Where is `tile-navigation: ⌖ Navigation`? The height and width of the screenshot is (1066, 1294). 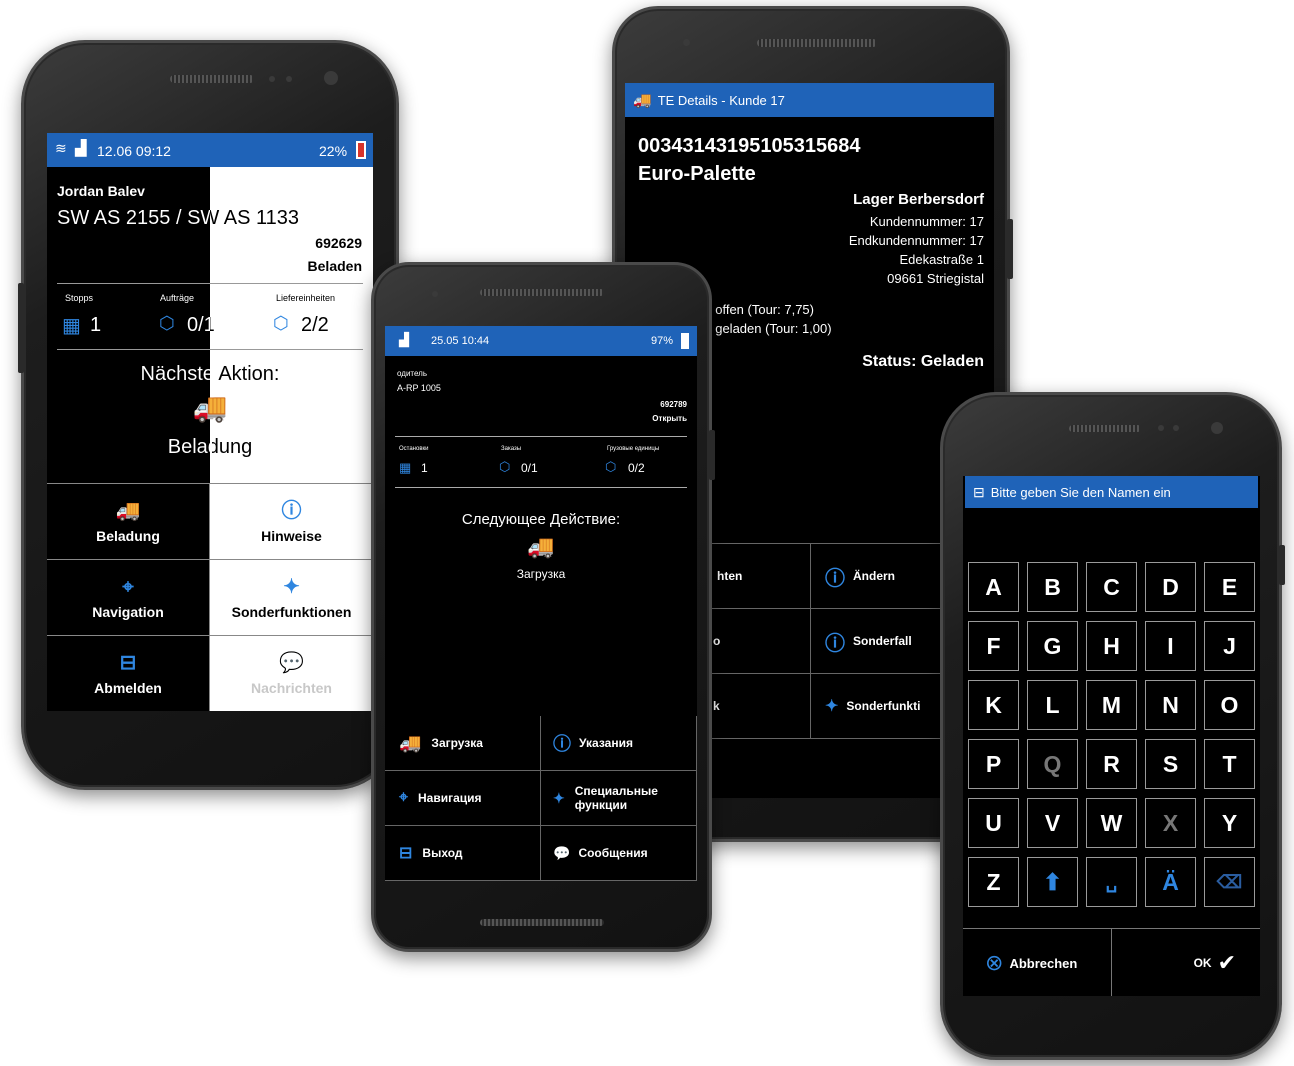
tile-navigation: ⌖ Navigation is located at coordinates (128, 598).